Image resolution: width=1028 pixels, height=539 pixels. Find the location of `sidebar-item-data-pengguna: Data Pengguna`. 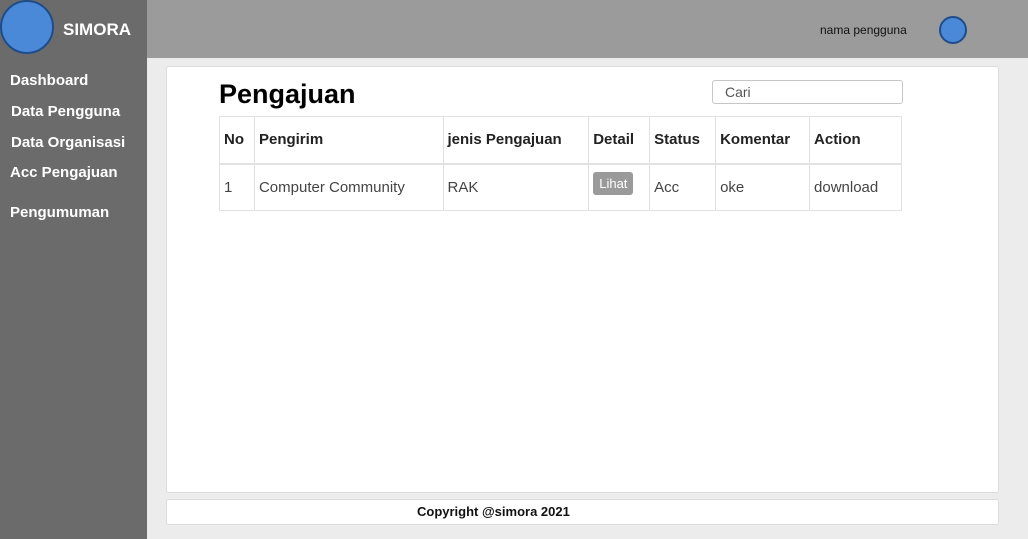

sidebar-item-data-pengguna: Data Pengguna is located at coordinates (65, 111).